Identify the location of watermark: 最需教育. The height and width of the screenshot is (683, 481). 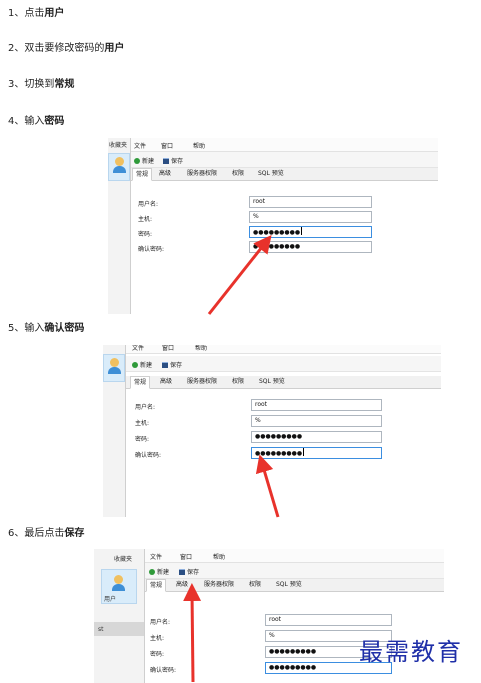
(411, 652).